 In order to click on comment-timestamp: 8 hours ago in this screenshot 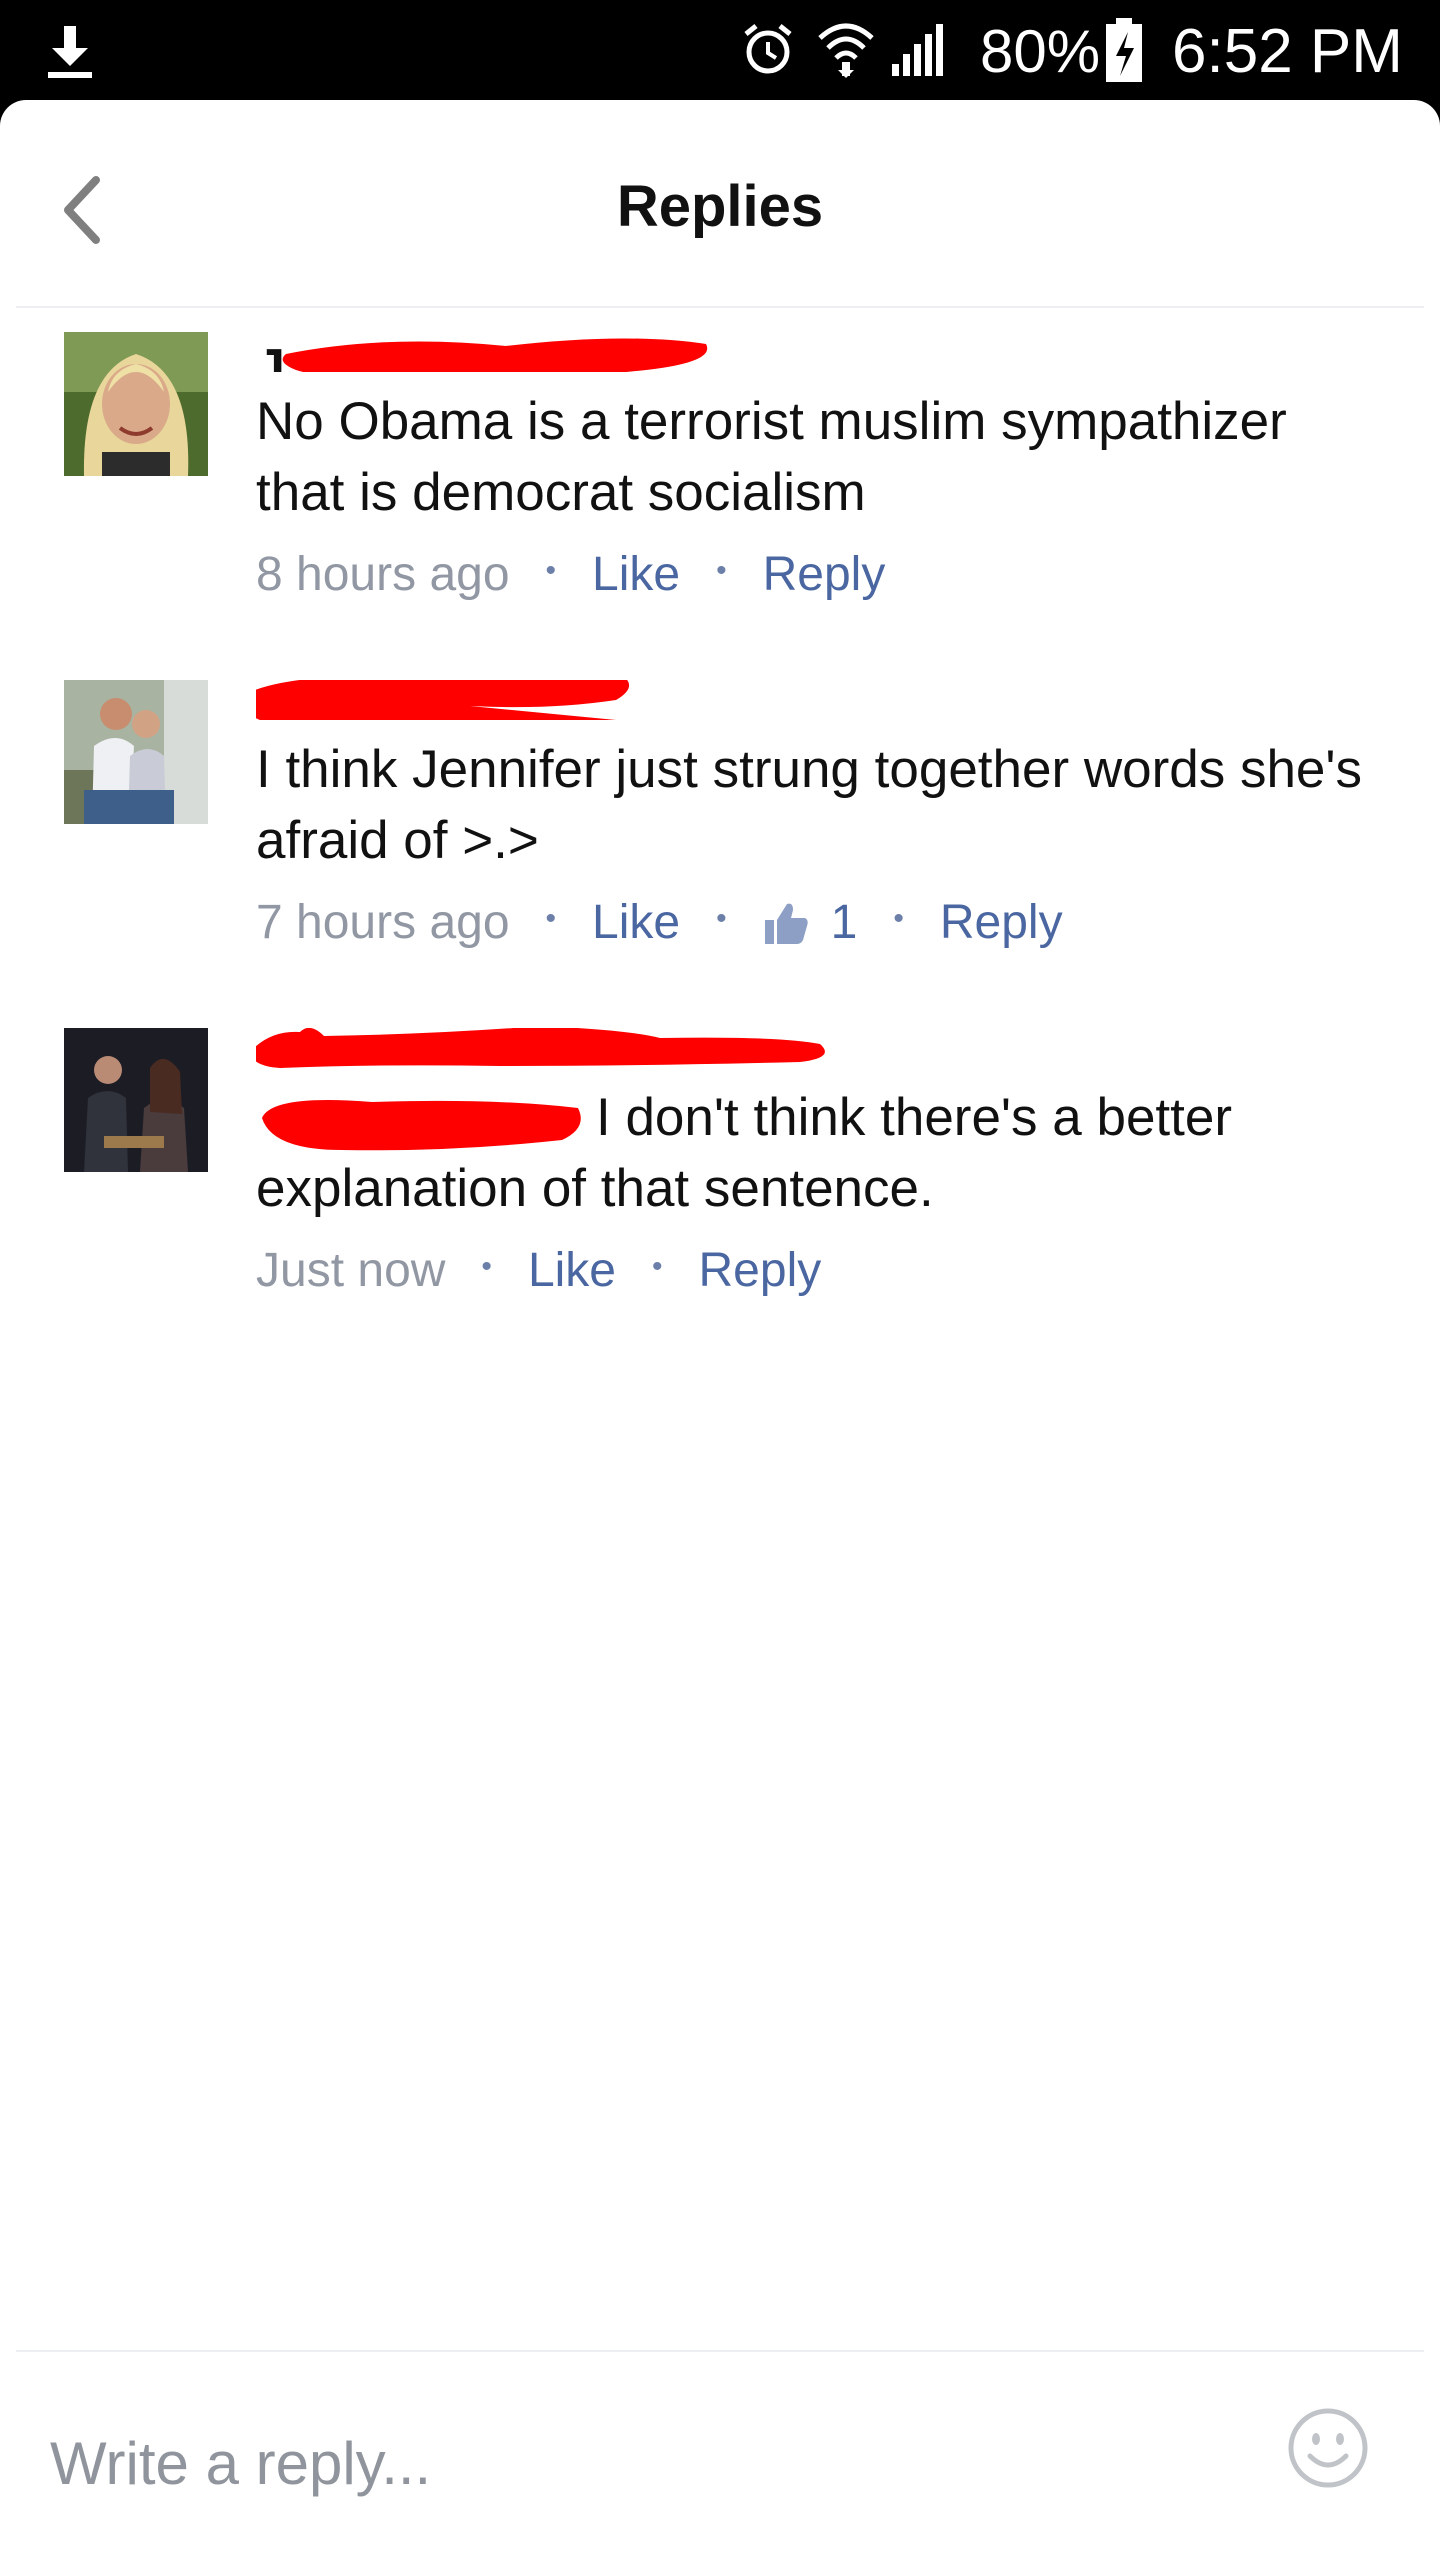, I will do `click(383, 574)`.